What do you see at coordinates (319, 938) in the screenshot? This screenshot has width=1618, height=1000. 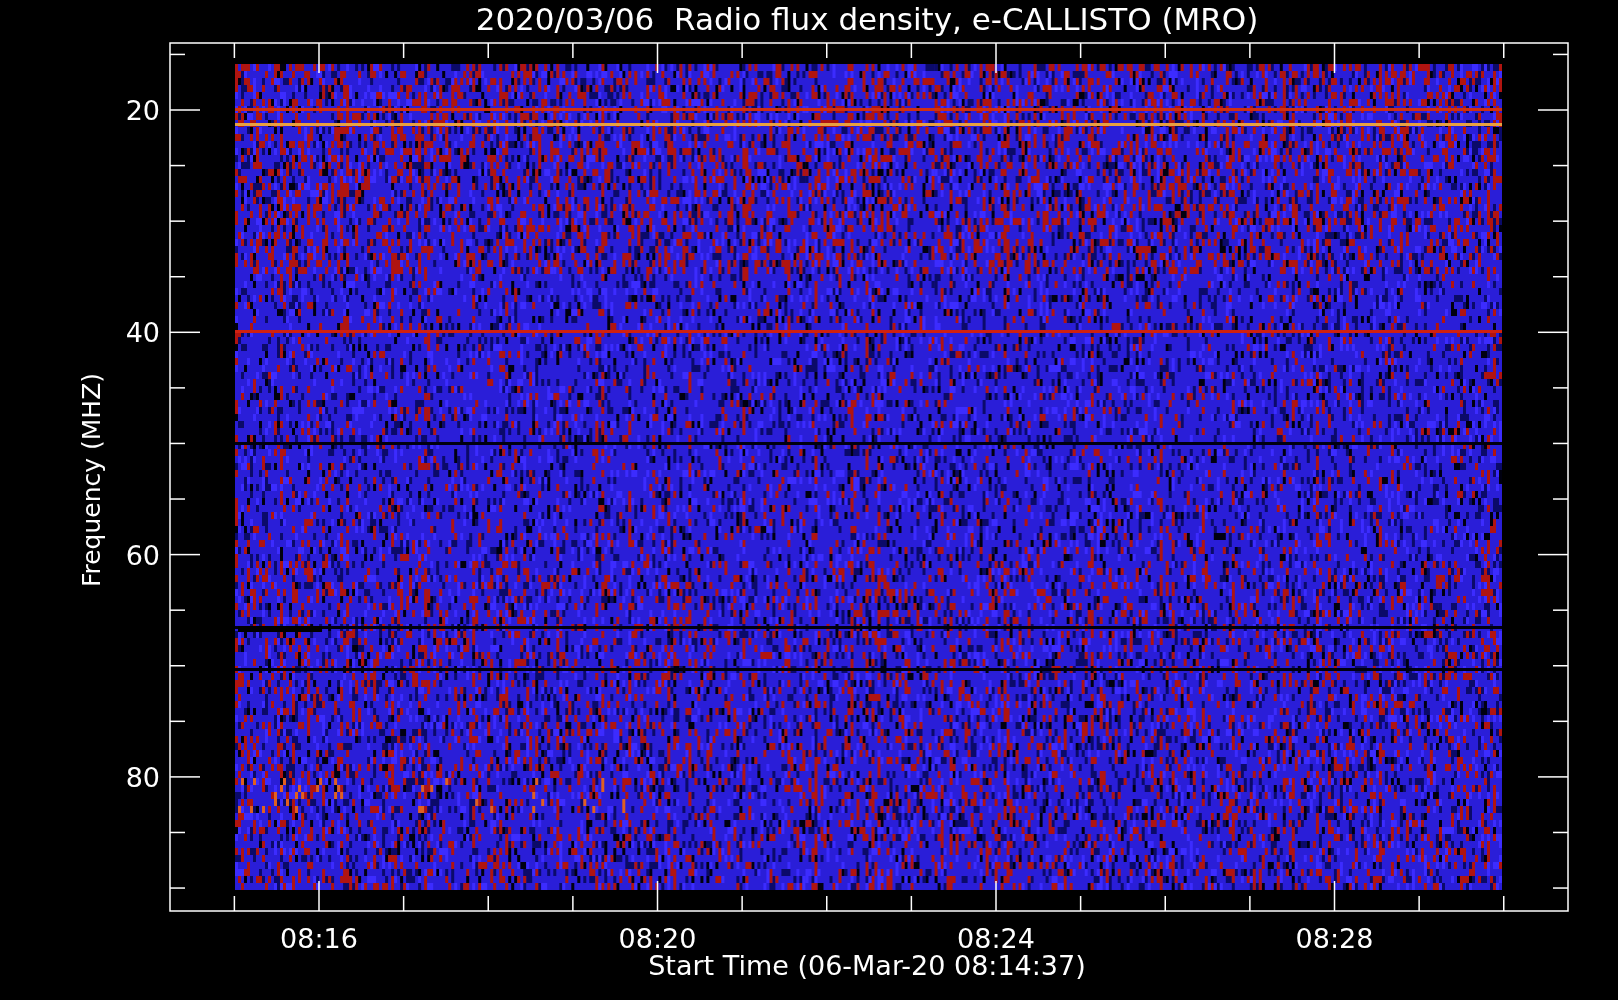 I see `x-tick-label: 08:16` at bounding box center [319, 938].